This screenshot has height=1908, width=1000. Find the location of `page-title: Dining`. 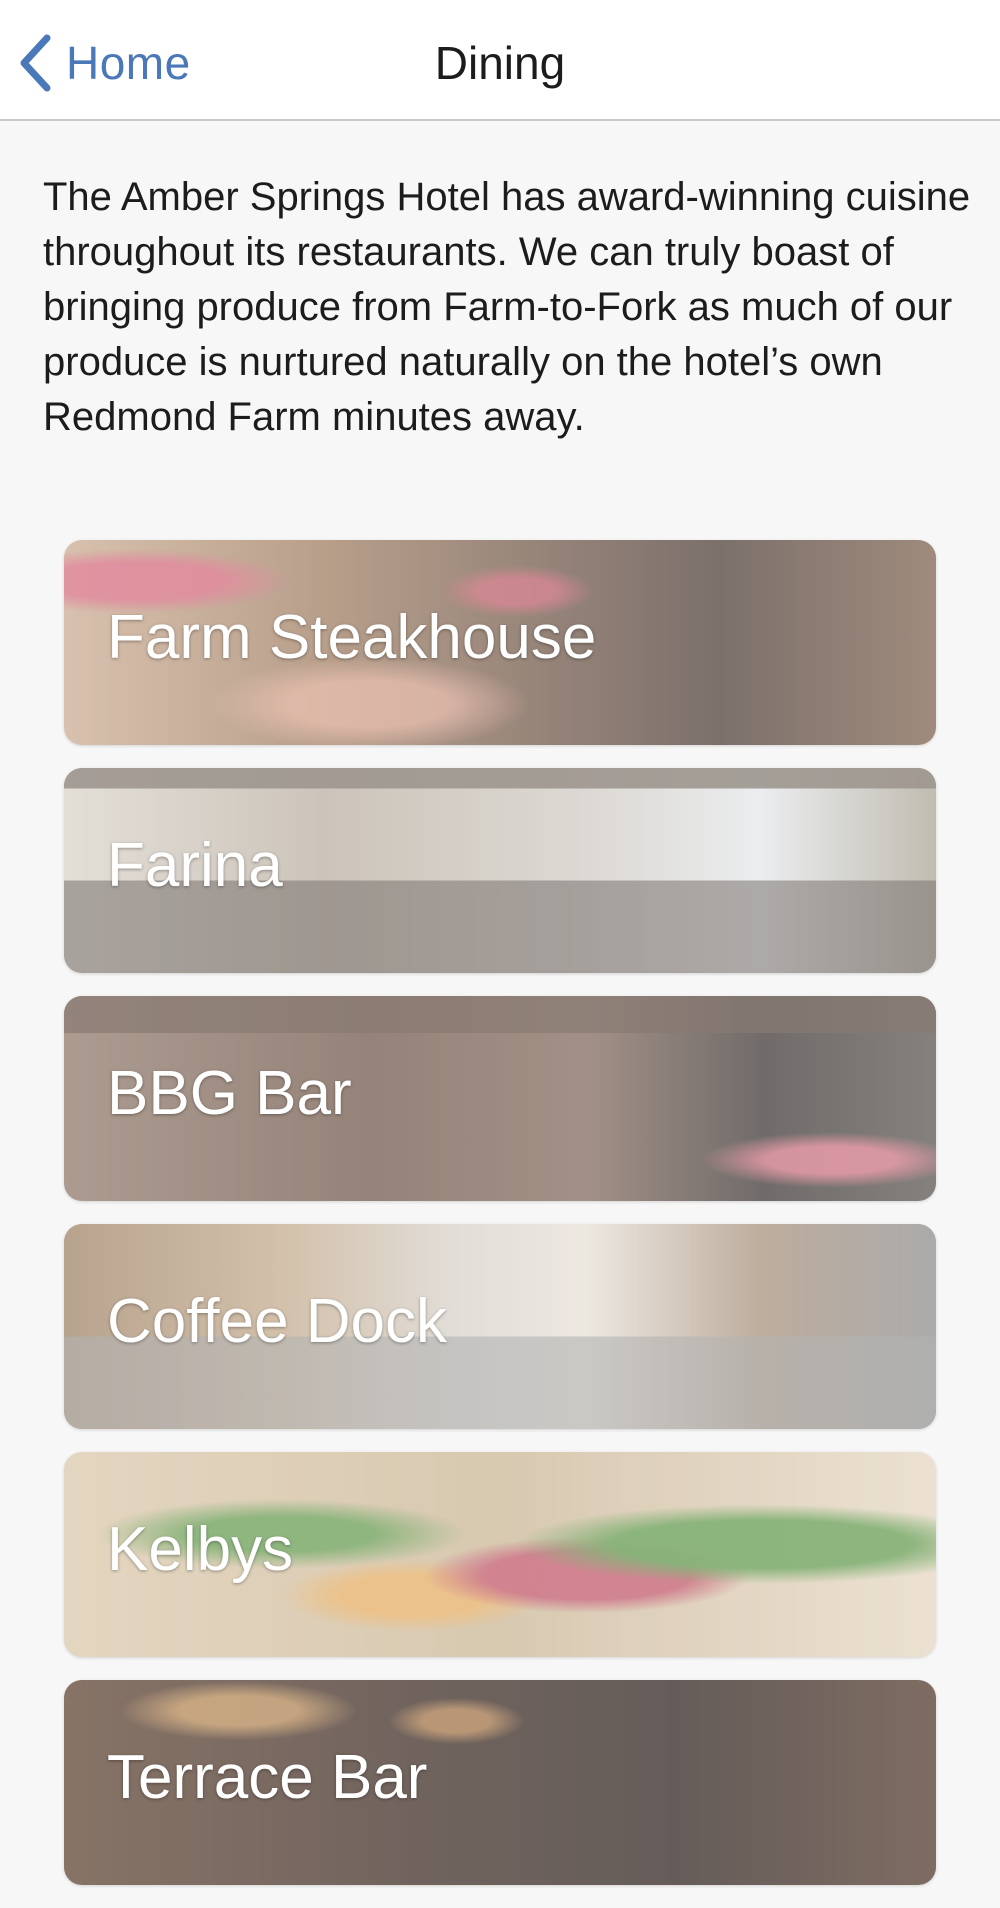

page-title: Dining is located at coordinates (500, 63).